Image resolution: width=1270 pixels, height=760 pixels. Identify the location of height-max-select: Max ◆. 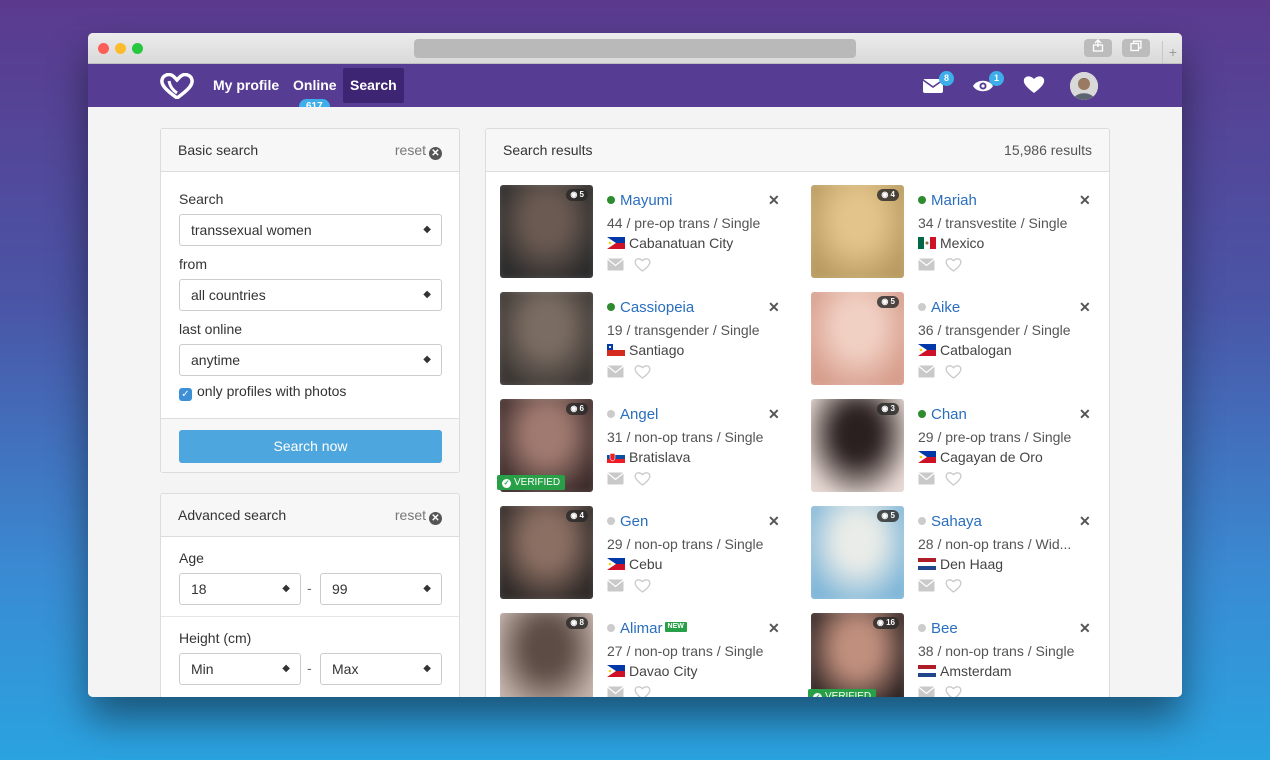
(381, 669).